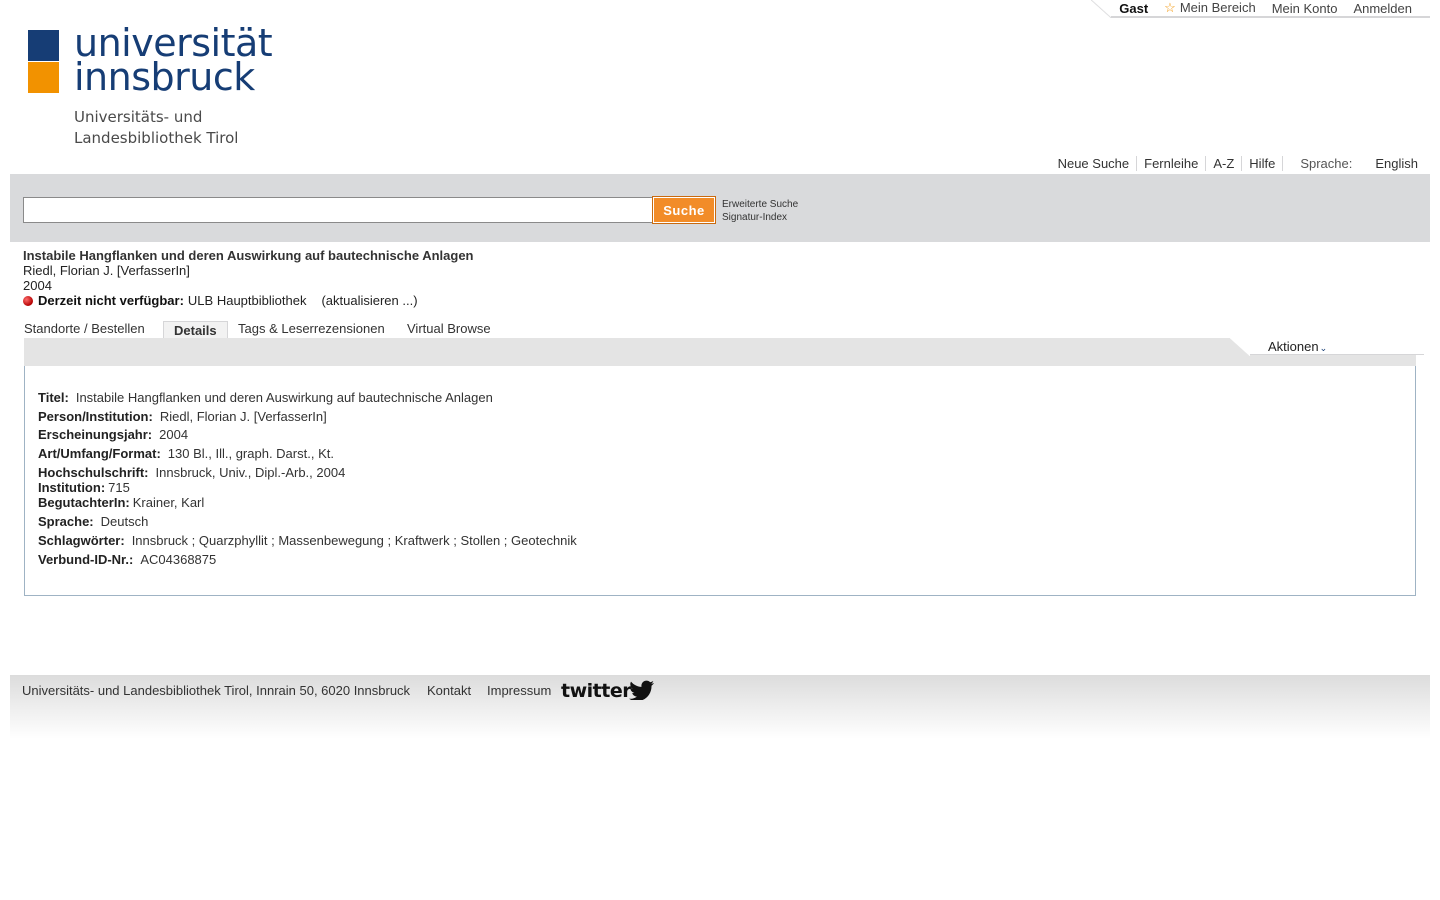  I want to click on detail-value: 715, so click(119, 487).